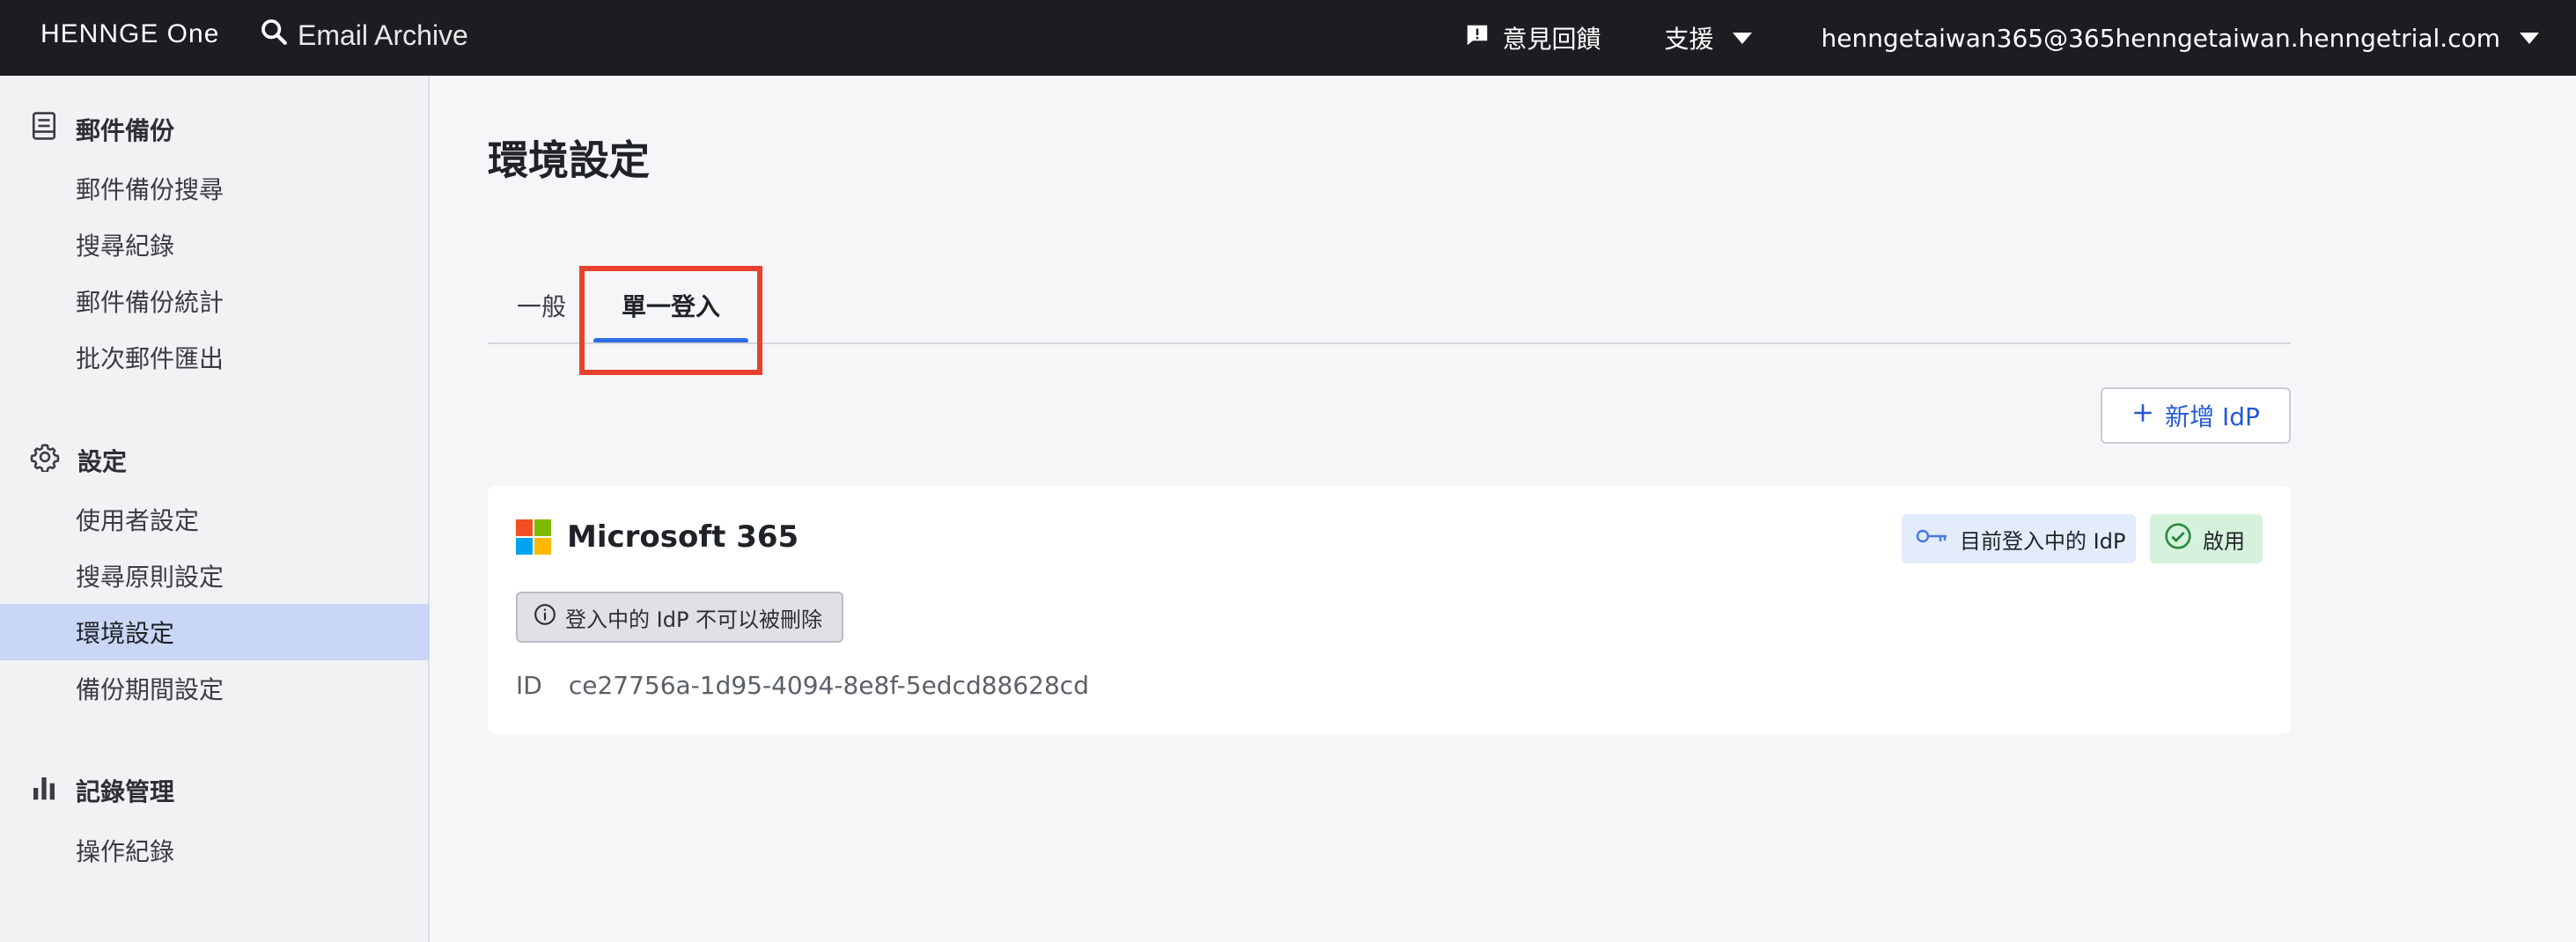  Describe the element at coordinates (215, 850) in the screenshot. I see `sidebar-item-operation-log: 操作紀錄` at that location.